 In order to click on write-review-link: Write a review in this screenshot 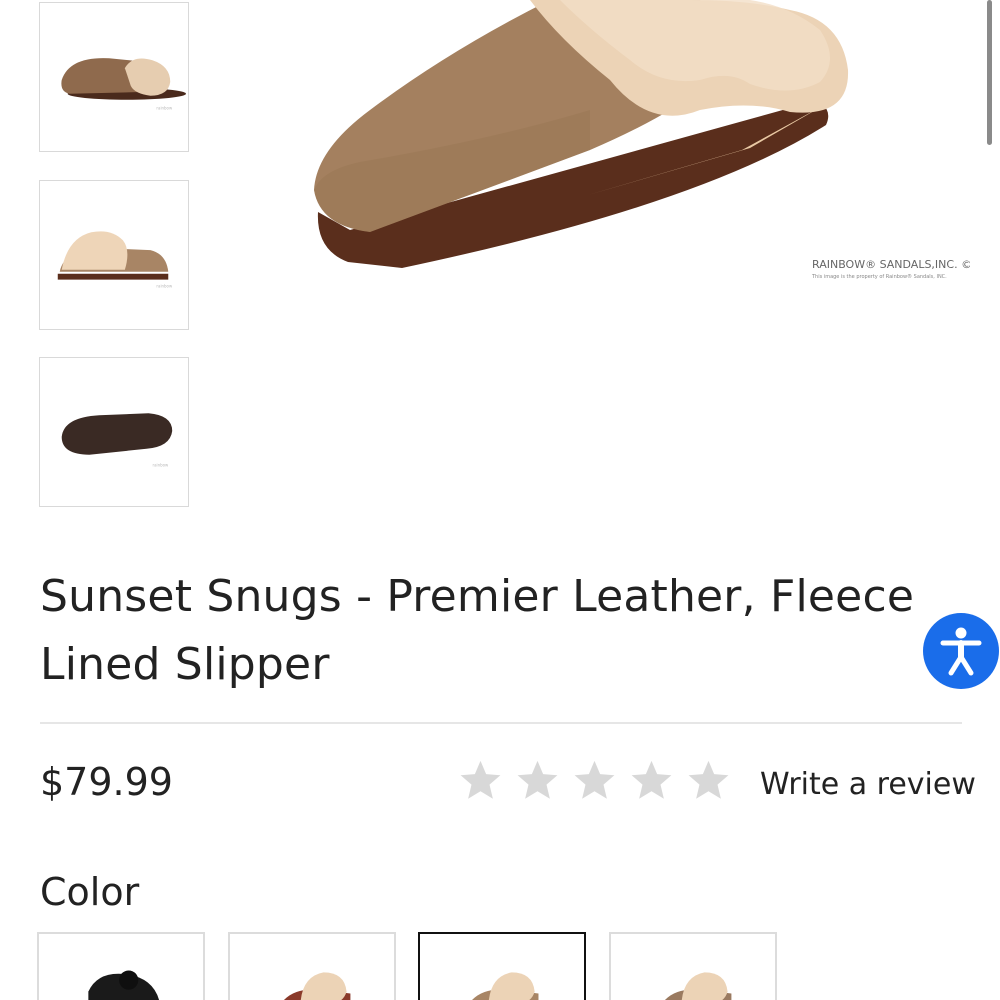, I will do `click(868, 785)`.